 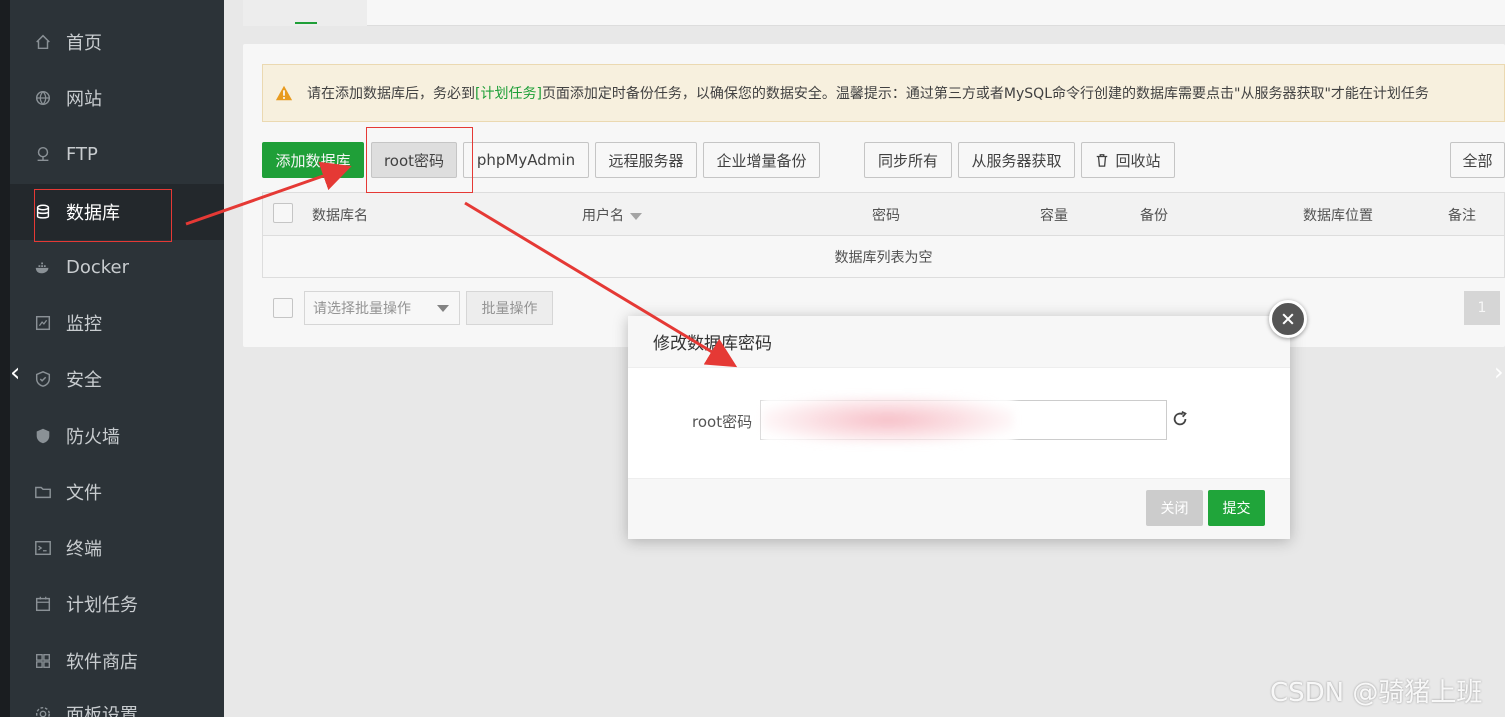 I want to click on sidebar-item-home: 首页, so click(x=117, y=42).